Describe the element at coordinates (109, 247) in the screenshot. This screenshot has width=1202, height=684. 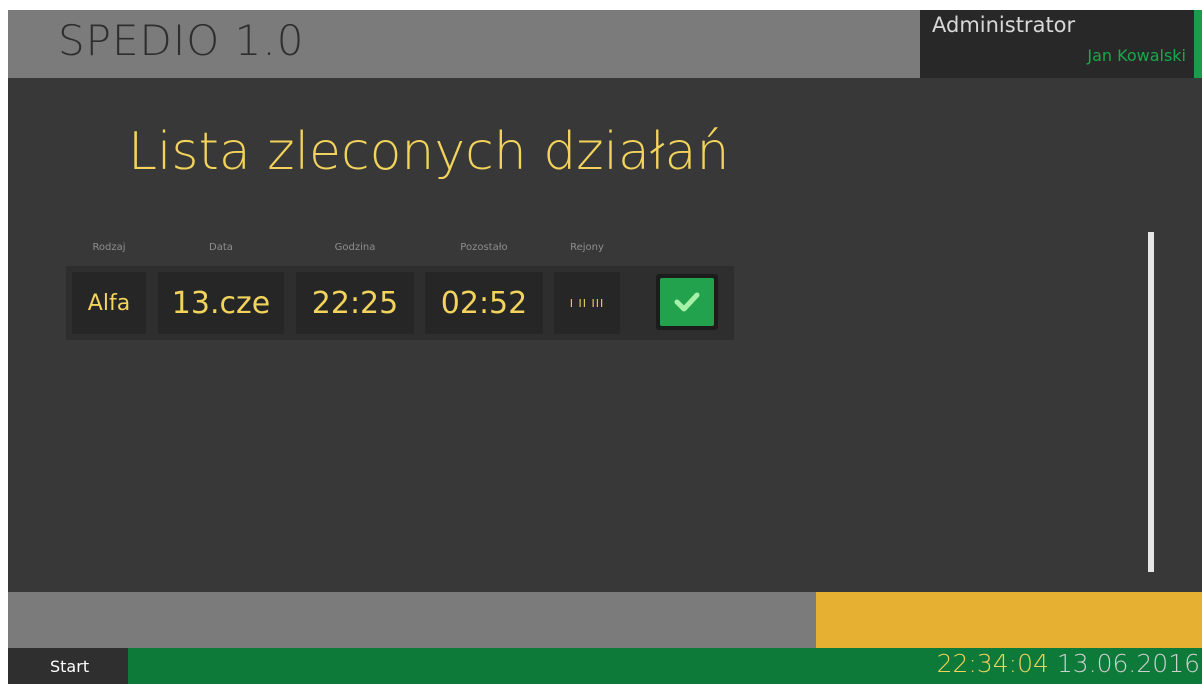
I see `column-header-rodzaj: Rodzaj` at that location.